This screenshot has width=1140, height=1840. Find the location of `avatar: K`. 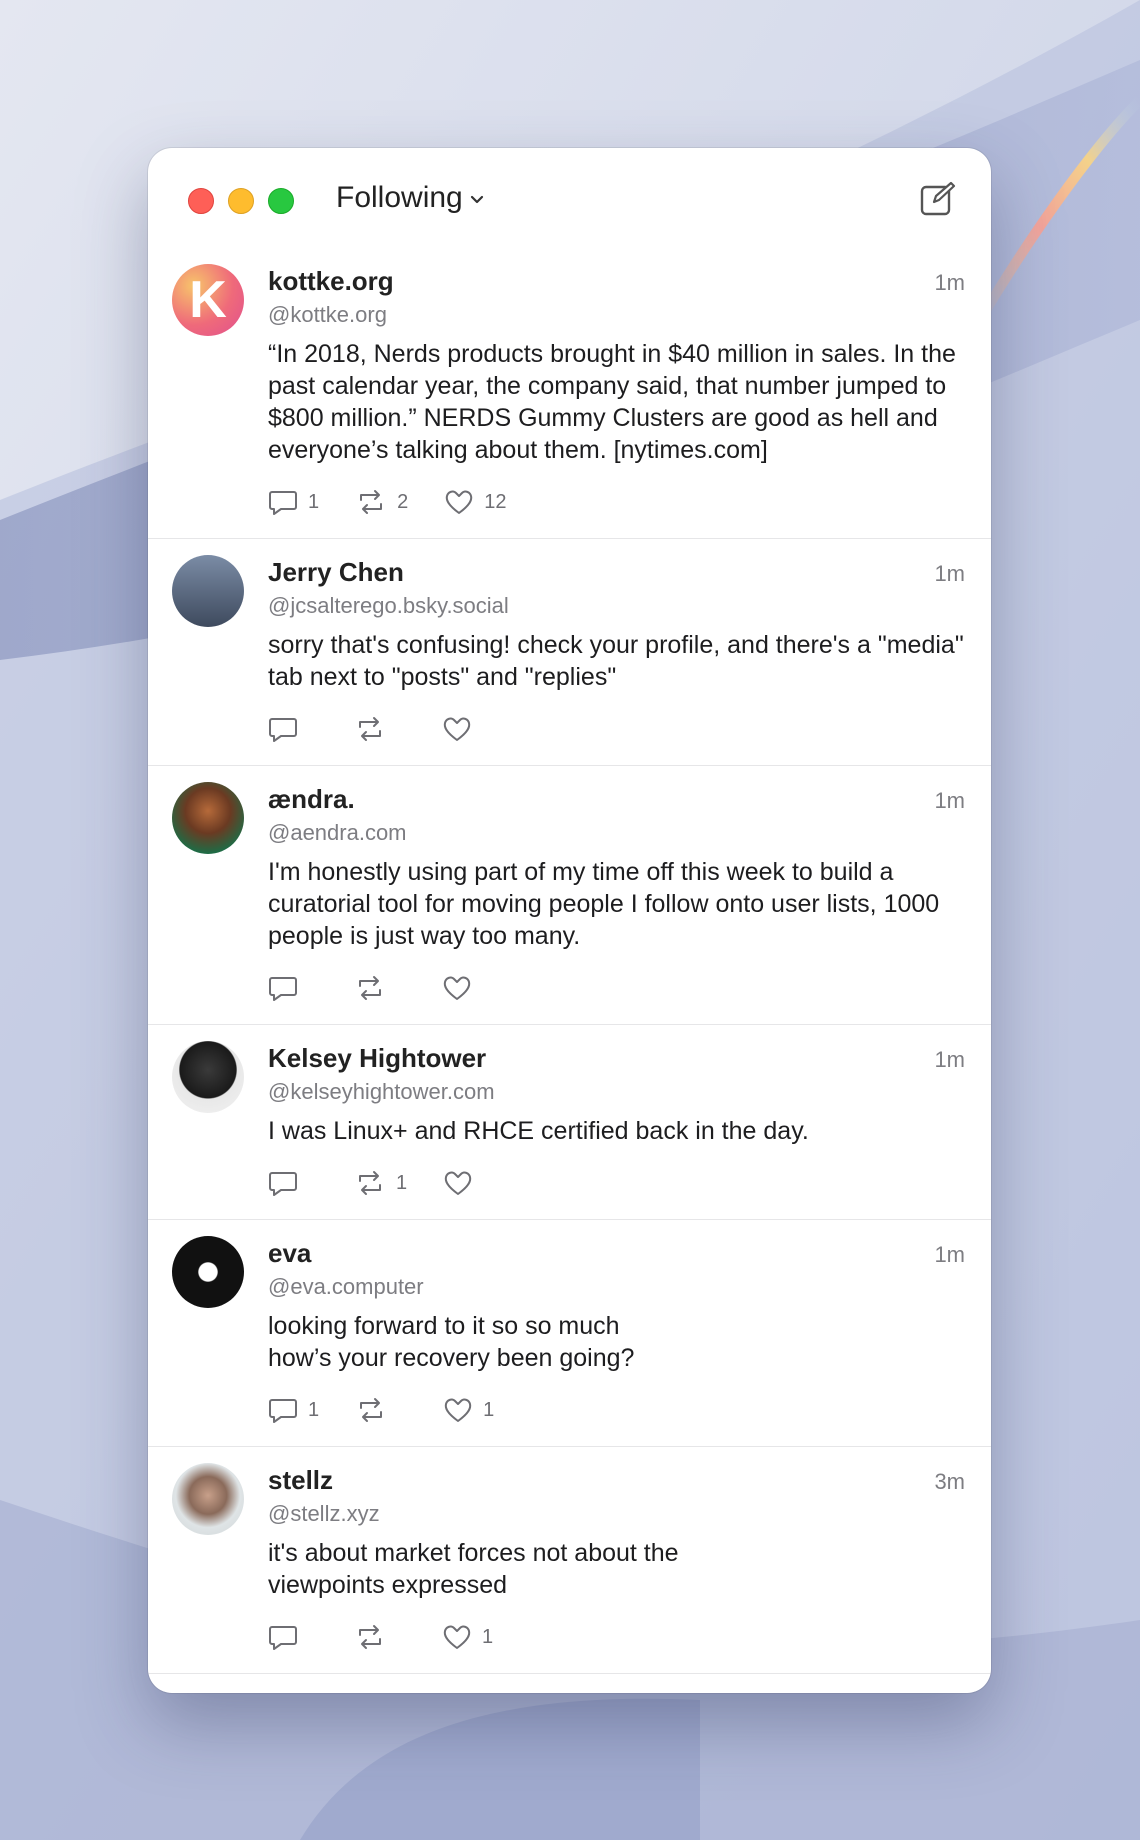

avatar: K is located at coordinates (208, 300).